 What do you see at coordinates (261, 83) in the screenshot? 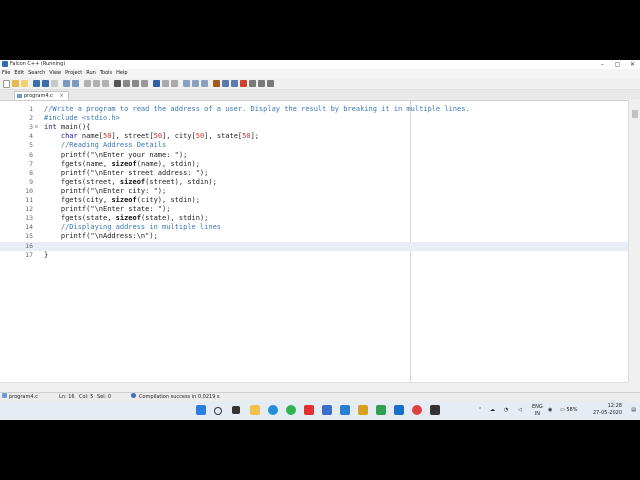
I see `project-options-icon` at bounding box center [261, 83].